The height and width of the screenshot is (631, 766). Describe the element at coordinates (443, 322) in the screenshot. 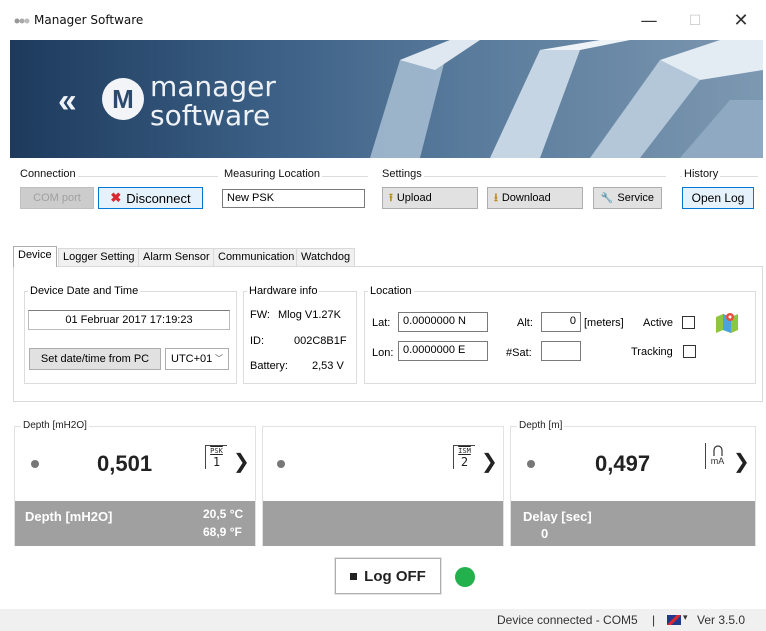

I see `lat-field: 0.0000000 N` at that location.